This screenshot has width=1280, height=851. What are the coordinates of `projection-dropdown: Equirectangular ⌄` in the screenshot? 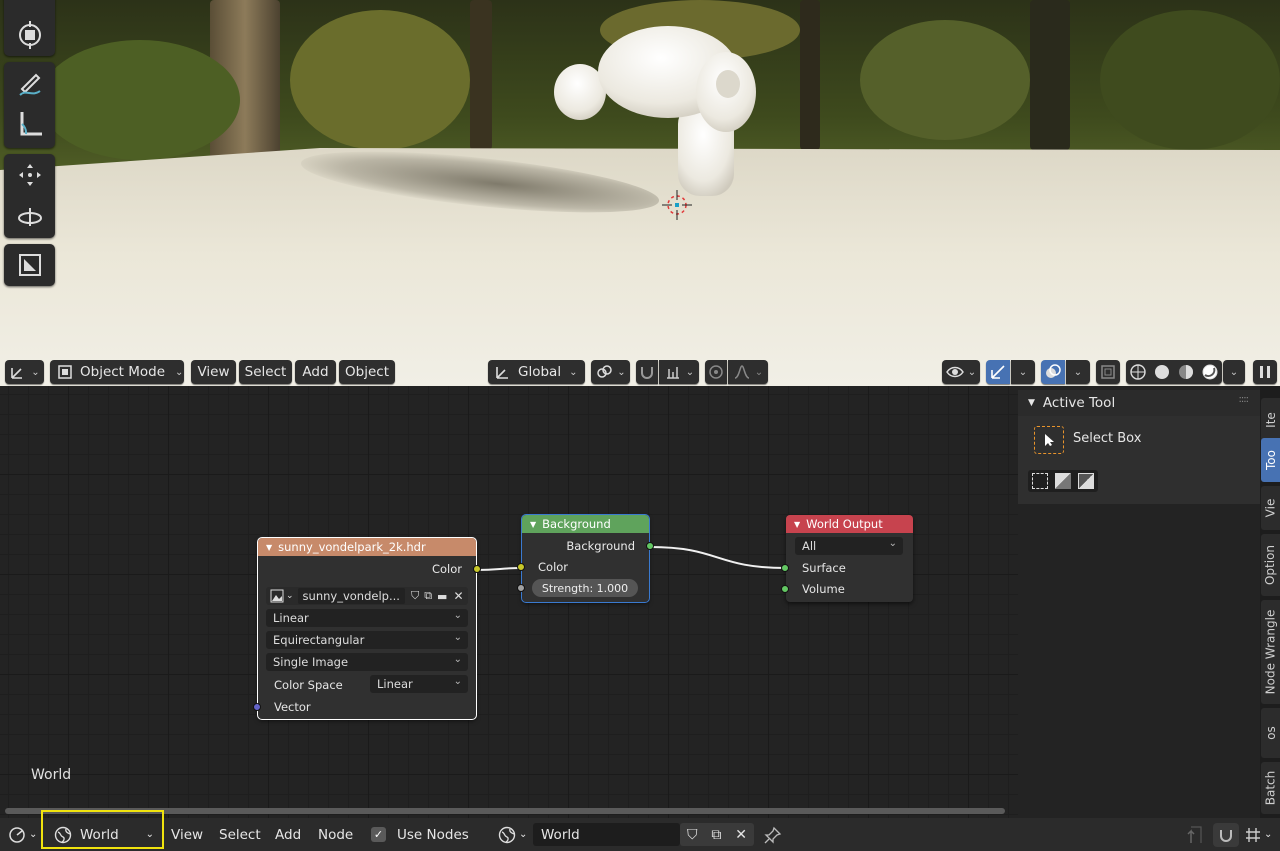 It's located at (367, 640).